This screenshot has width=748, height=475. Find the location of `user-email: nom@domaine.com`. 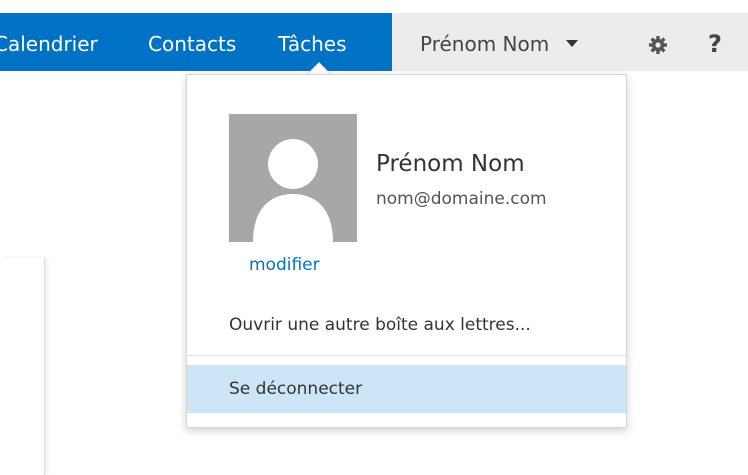

user-email: nom@domaine.com is located at coordinates (461, 199).